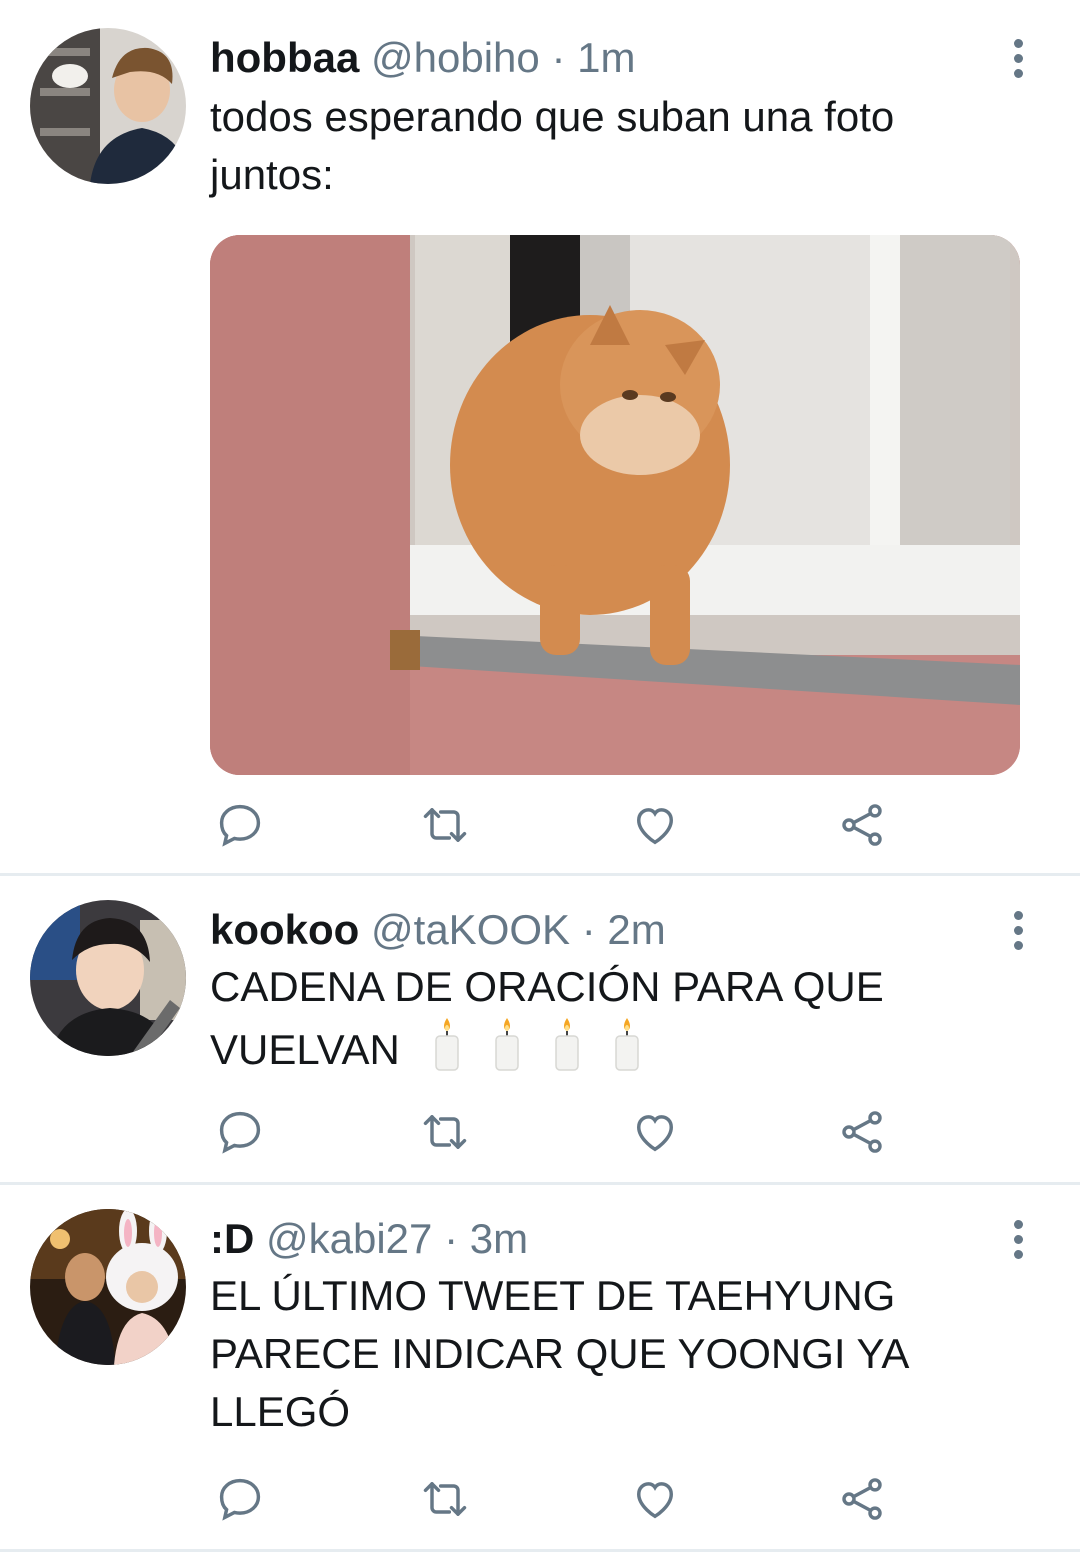 This screenshot has height=1559, width=1080. I want to click on author-handle: @kabi27, so click(349, 1238).